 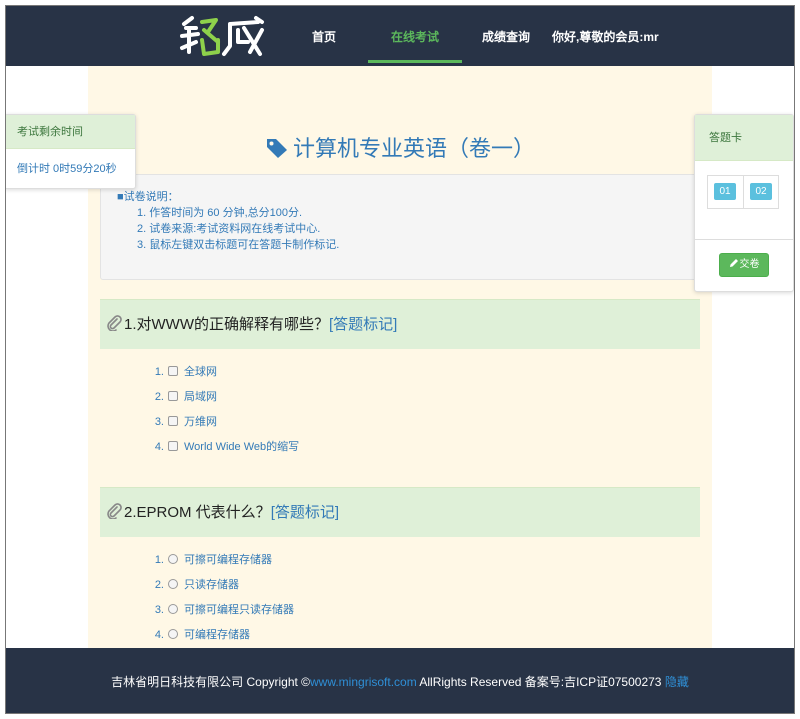 What do you see at coordinates (221, 560) in the screenshot?
I see `option-item: 1. 可擦可编程存储器` at bounding box center [221, 560].